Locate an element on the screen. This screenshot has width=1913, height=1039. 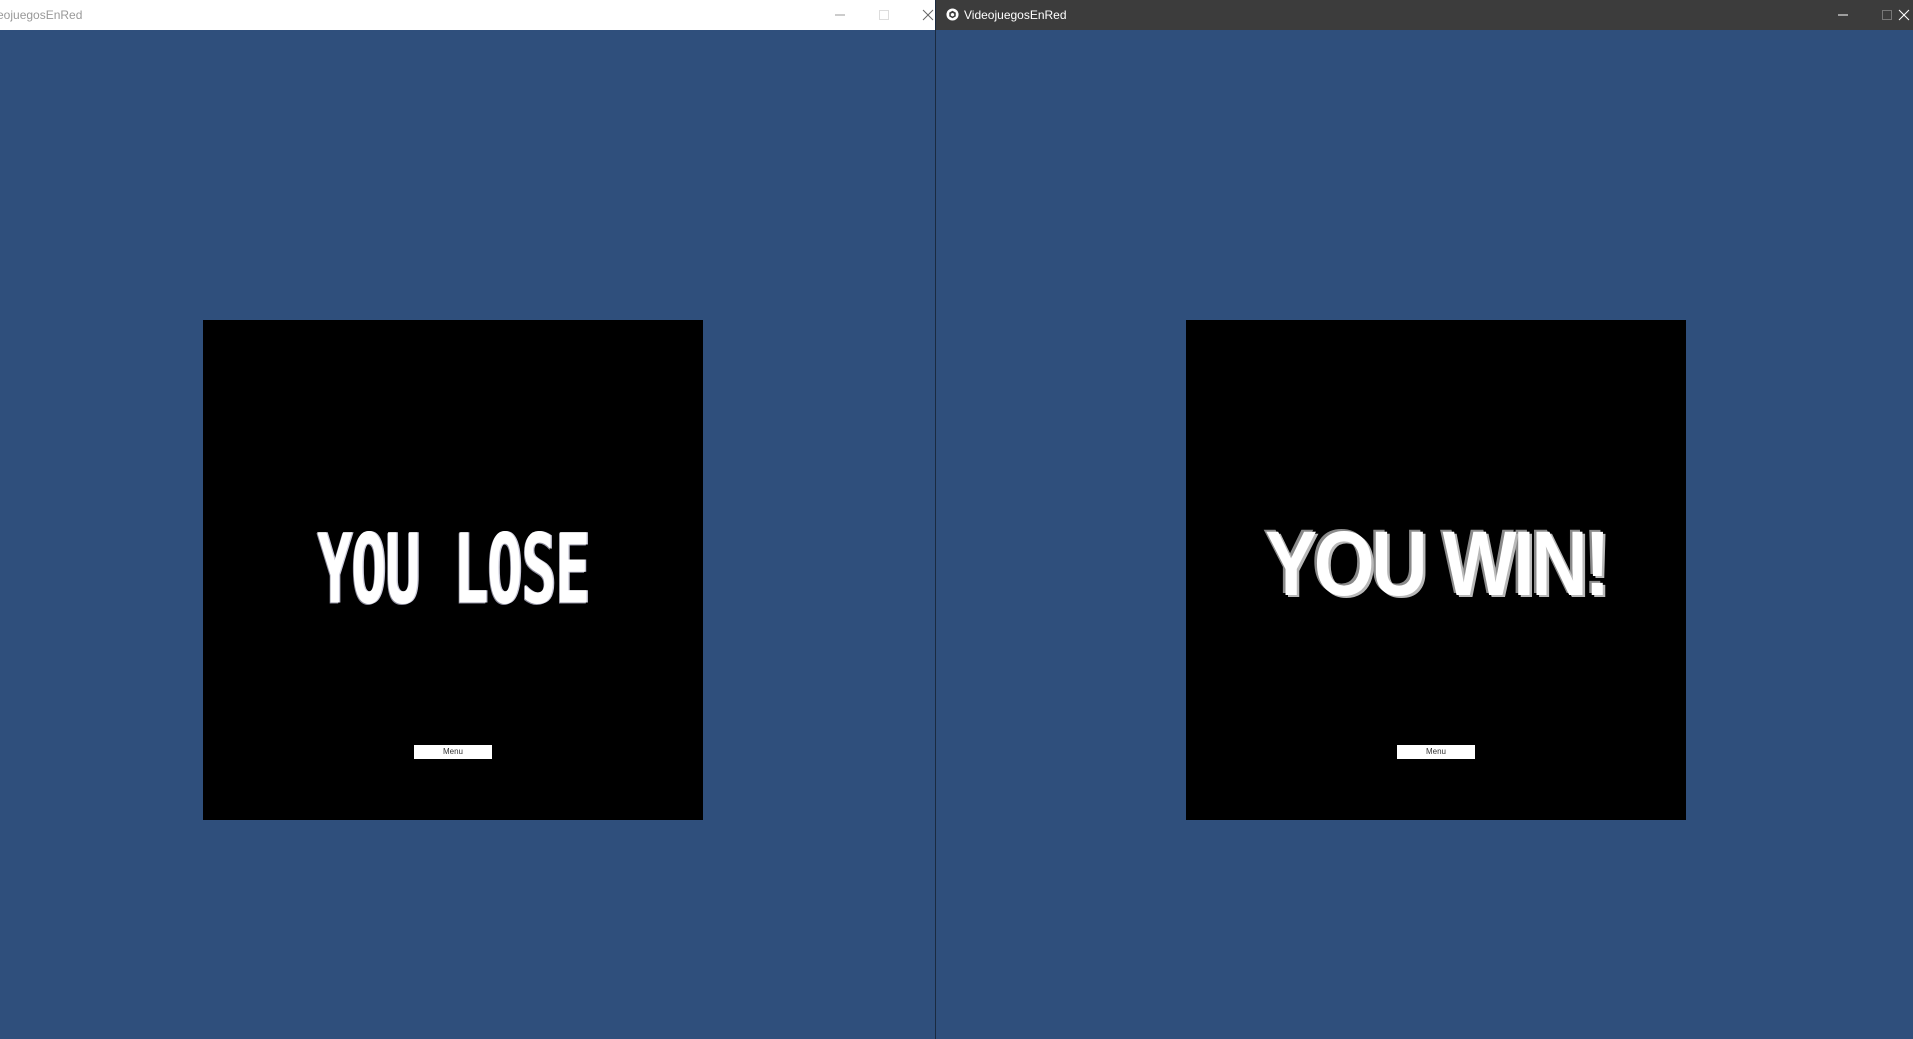
you-lose-title: YOU LOSE is located at coordinates (453, 569).